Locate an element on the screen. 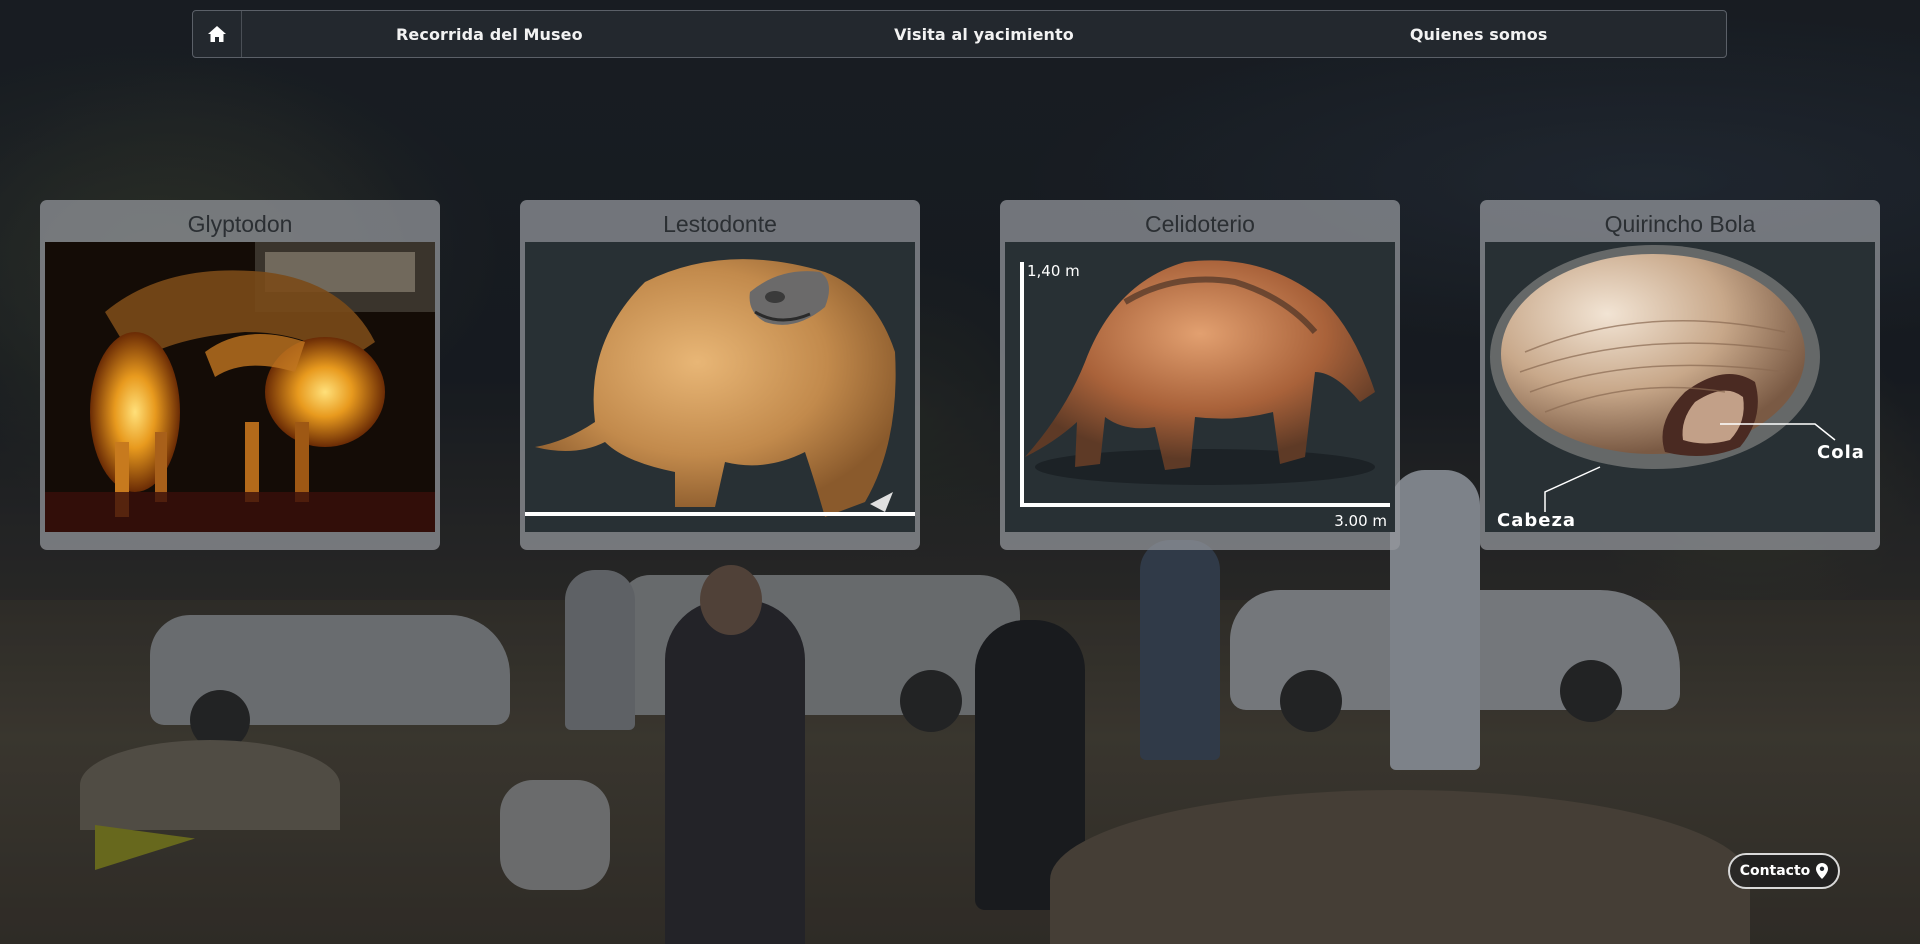 The height and width of the screenshot is (944, 1920). card-lestodonte: Lestodonte is located at coordinates (720, 375).